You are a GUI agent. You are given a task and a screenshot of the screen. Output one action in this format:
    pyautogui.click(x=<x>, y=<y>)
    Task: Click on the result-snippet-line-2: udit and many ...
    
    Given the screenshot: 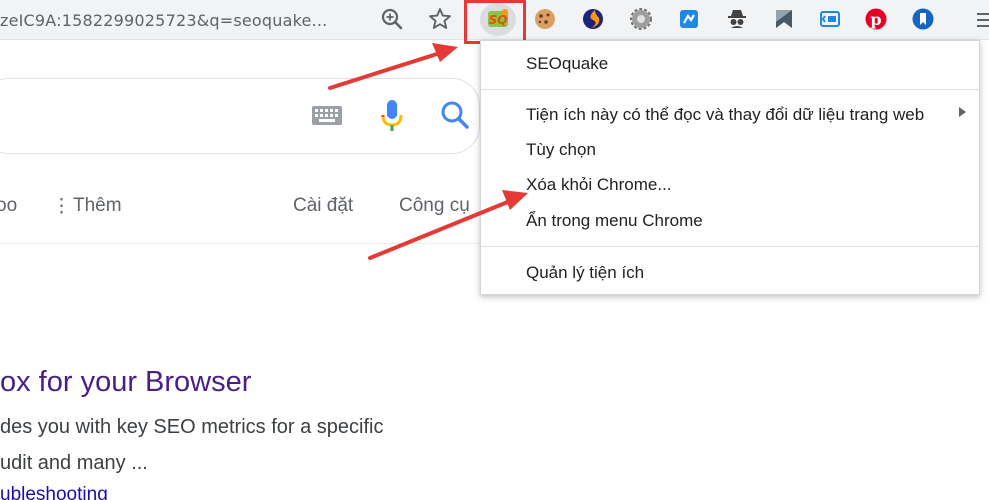 What is the action you would take?
    pyautogui.click(x=74, y=463)
    